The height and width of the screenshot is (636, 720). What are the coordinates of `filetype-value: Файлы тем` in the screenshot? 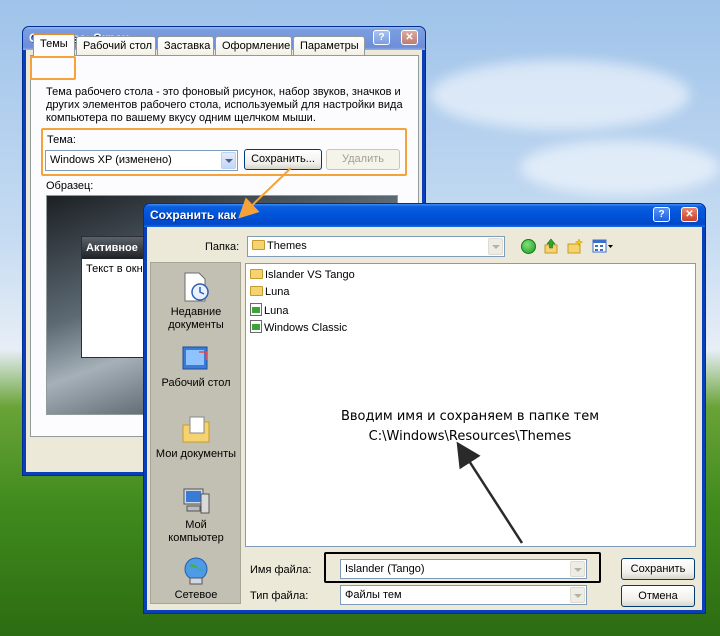 It's located at (373, 595).